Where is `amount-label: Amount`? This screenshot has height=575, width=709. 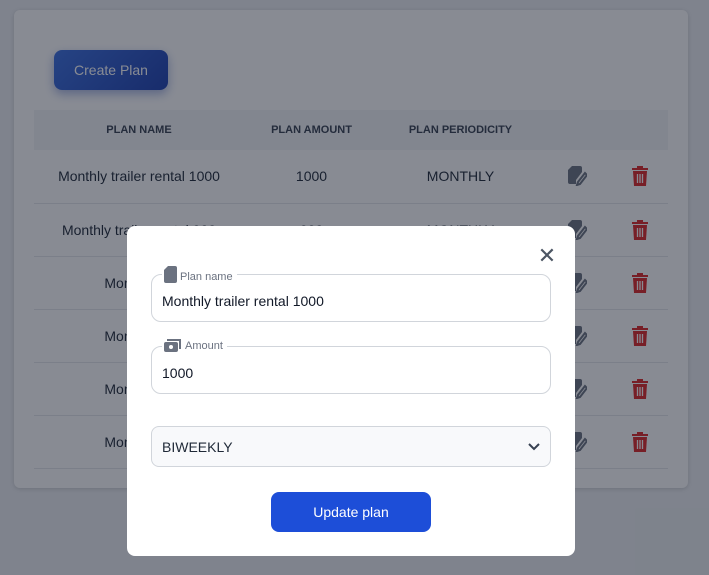
amount-label: Amount is located at coordinates (204, 346).